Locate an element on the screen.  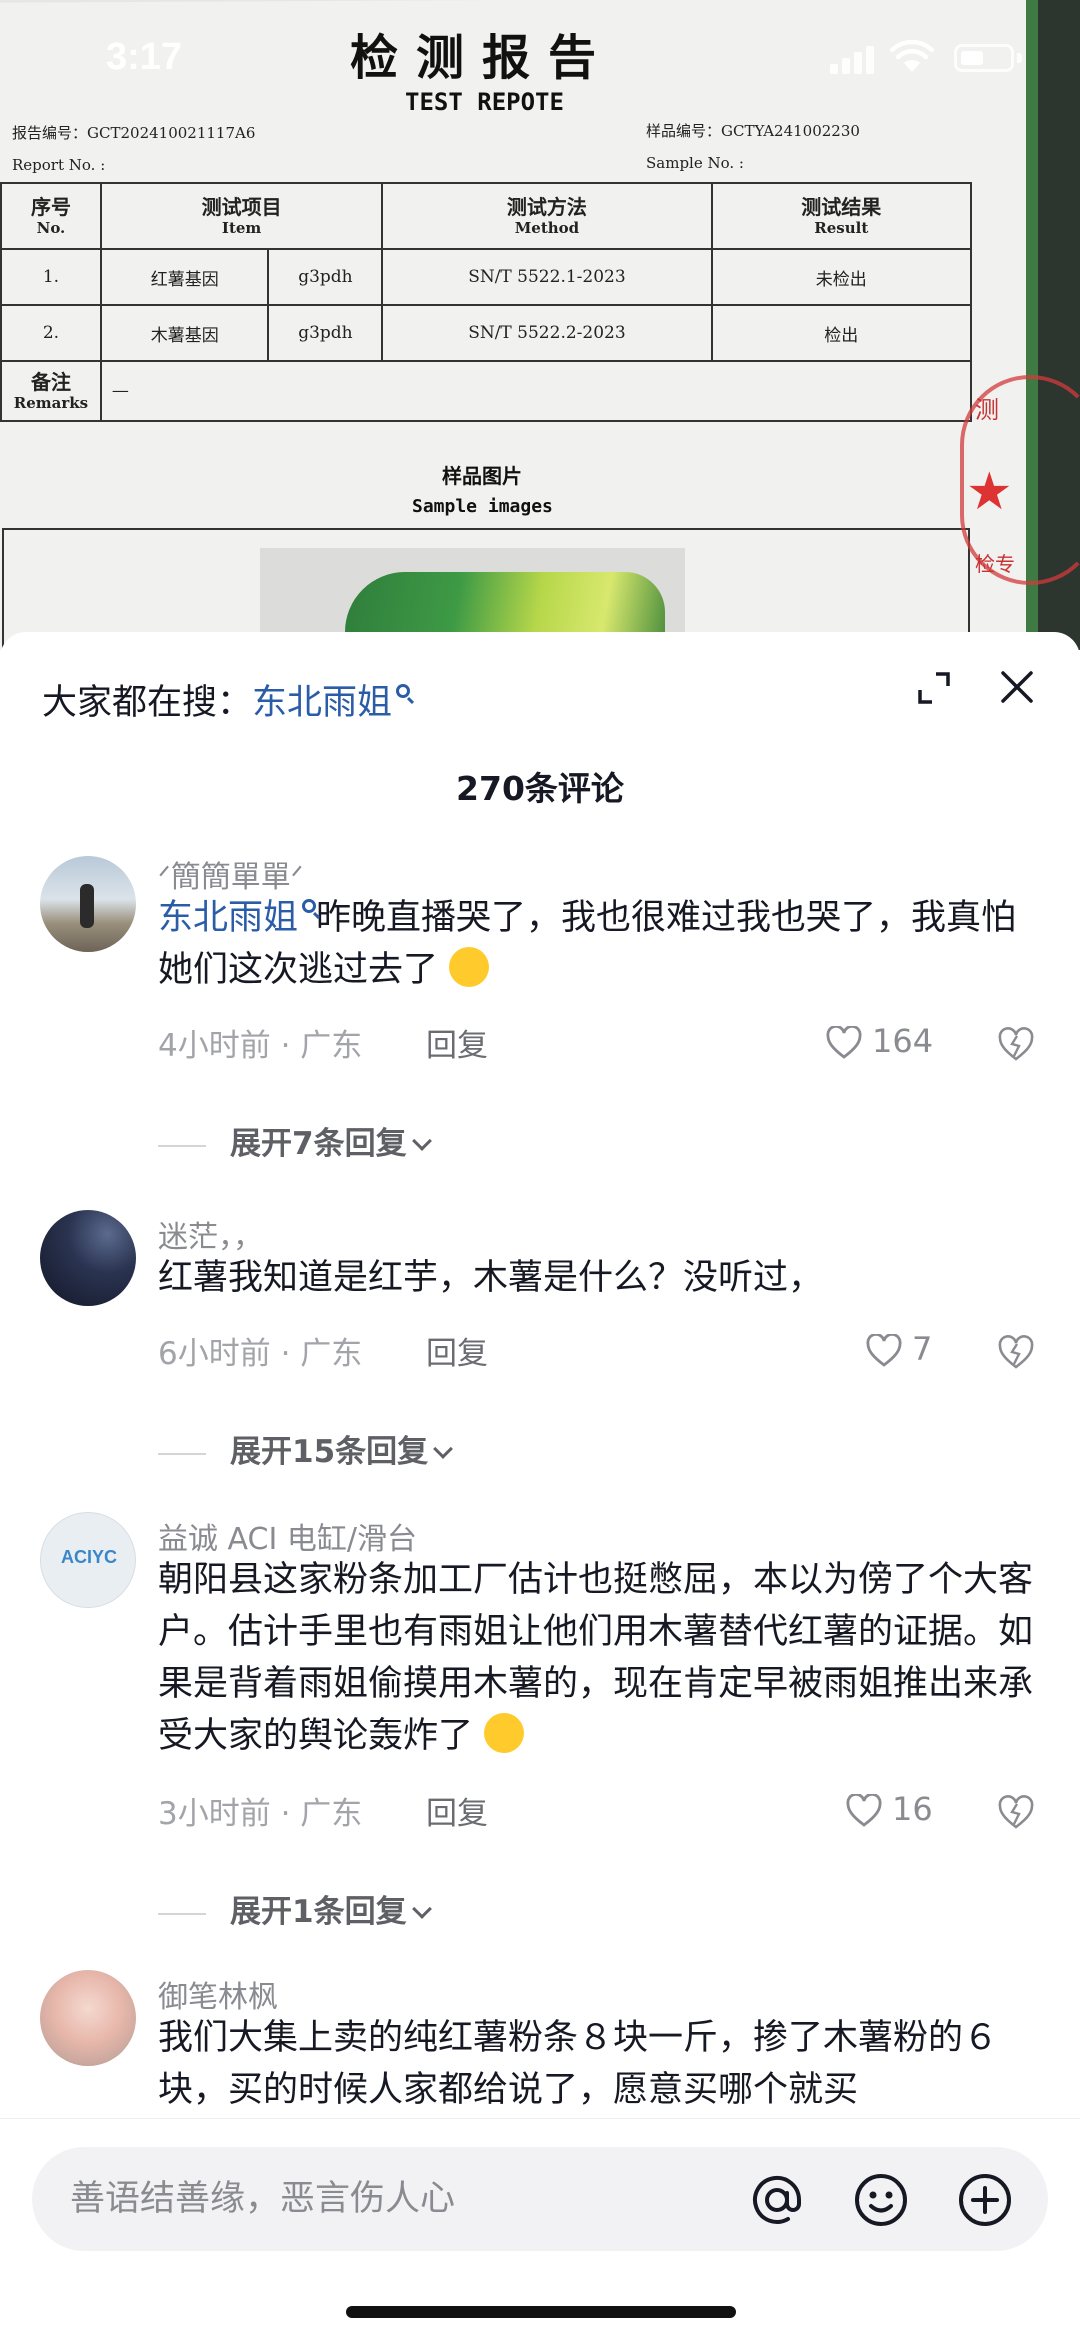
col-result: 测试结果 Result is located at coordinates (841, 216).